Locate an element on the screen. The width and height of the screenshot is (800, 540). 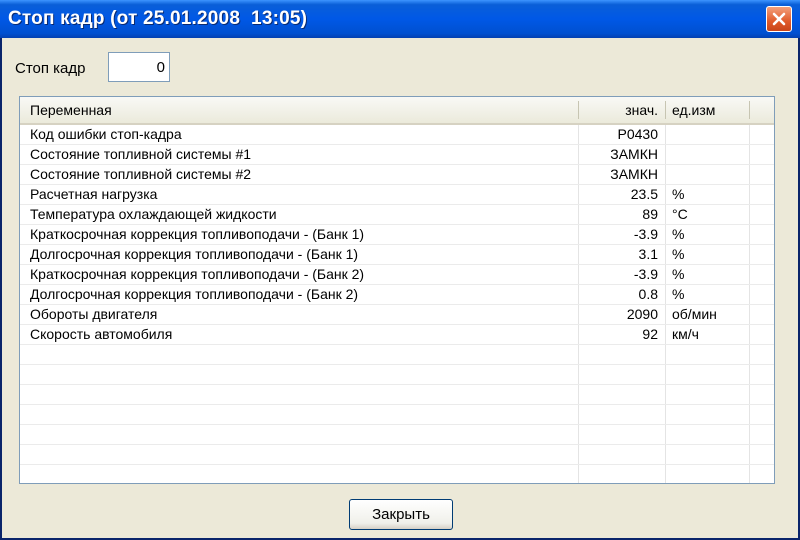
row-value: 3.1 is located at coordinates (648, 254).